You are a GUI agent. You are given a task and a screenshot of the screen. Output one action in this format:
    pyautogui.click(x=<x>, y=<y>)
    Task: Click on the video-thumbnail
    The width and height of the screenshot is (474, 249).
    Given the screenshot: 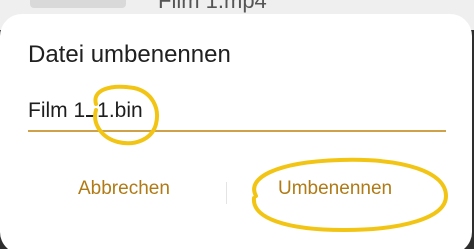 What is the action you would take?
    pyautogui.click(x=78, y=4)
    